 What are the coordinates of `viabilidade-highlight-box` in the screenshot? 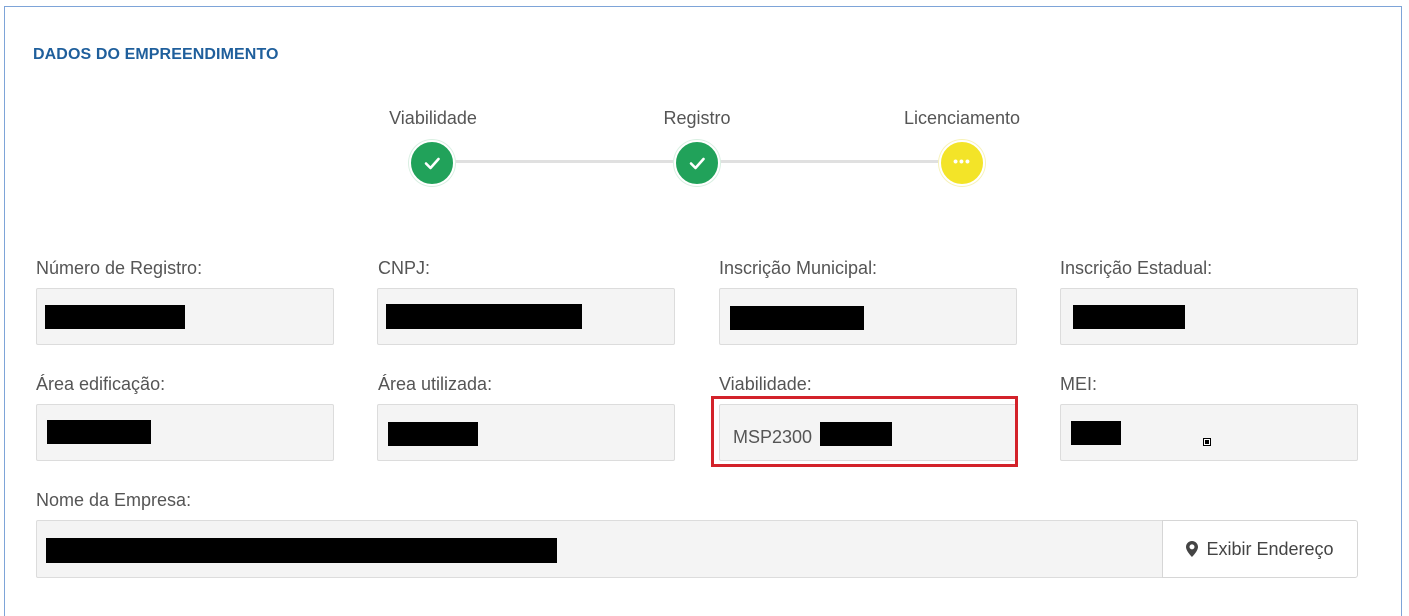 It's located at (864, 431).